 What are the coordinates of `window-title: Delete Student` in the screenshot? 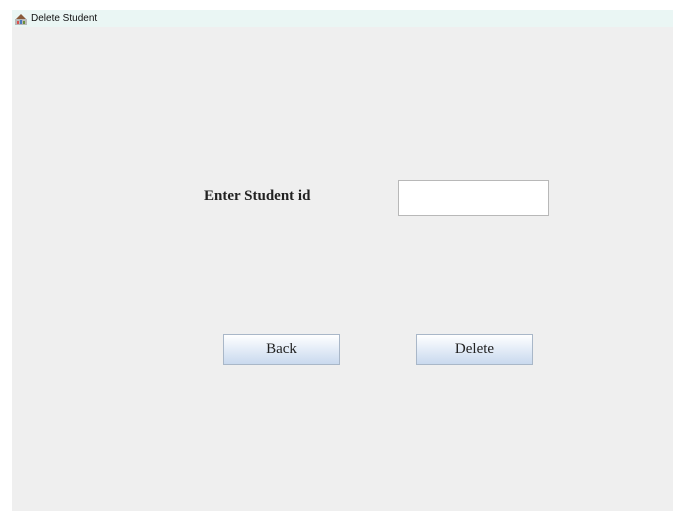 It's located at (64, 18).